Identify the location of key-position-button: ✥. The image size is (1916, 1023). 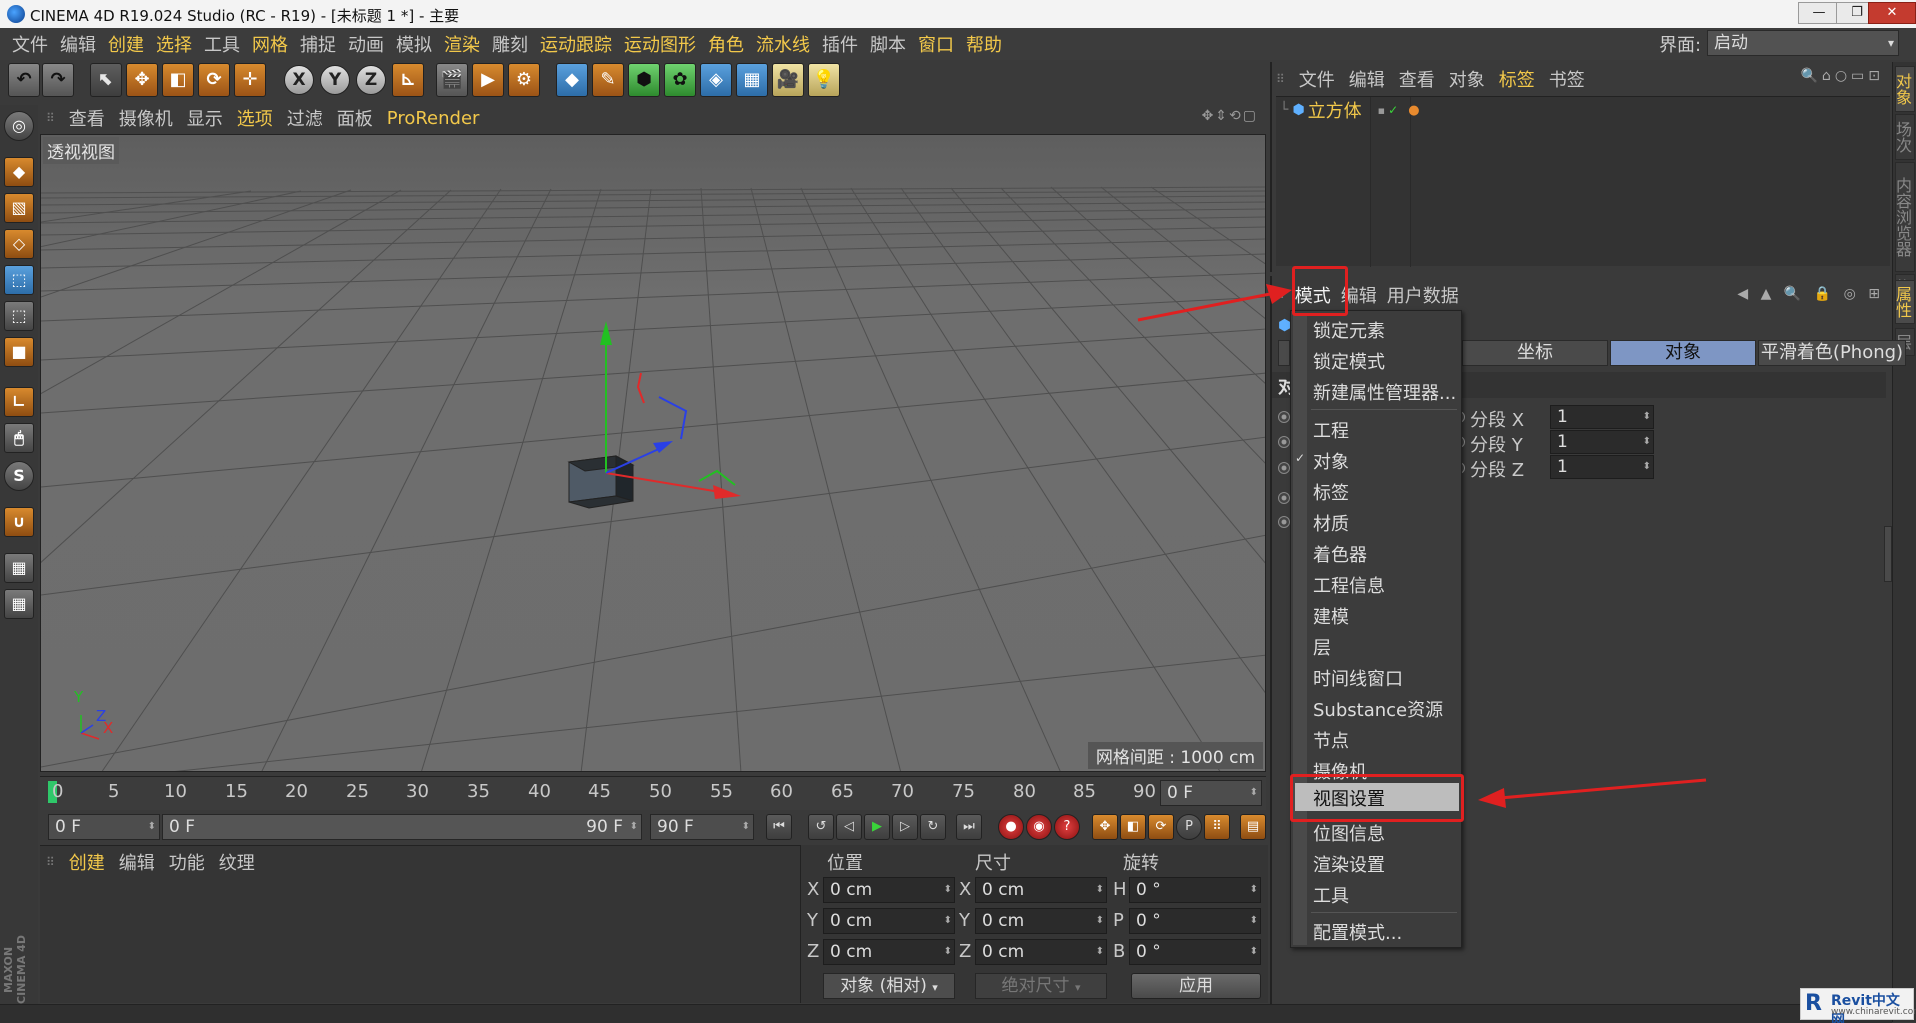
(1105, 827).